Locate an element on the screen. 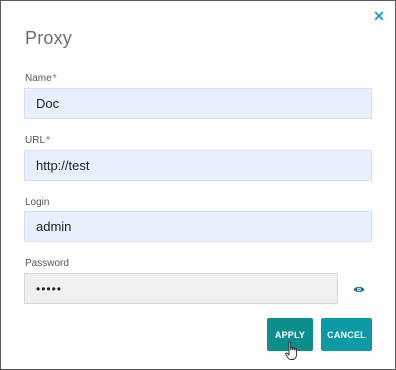  url-input is located at coordinates (198, 165).